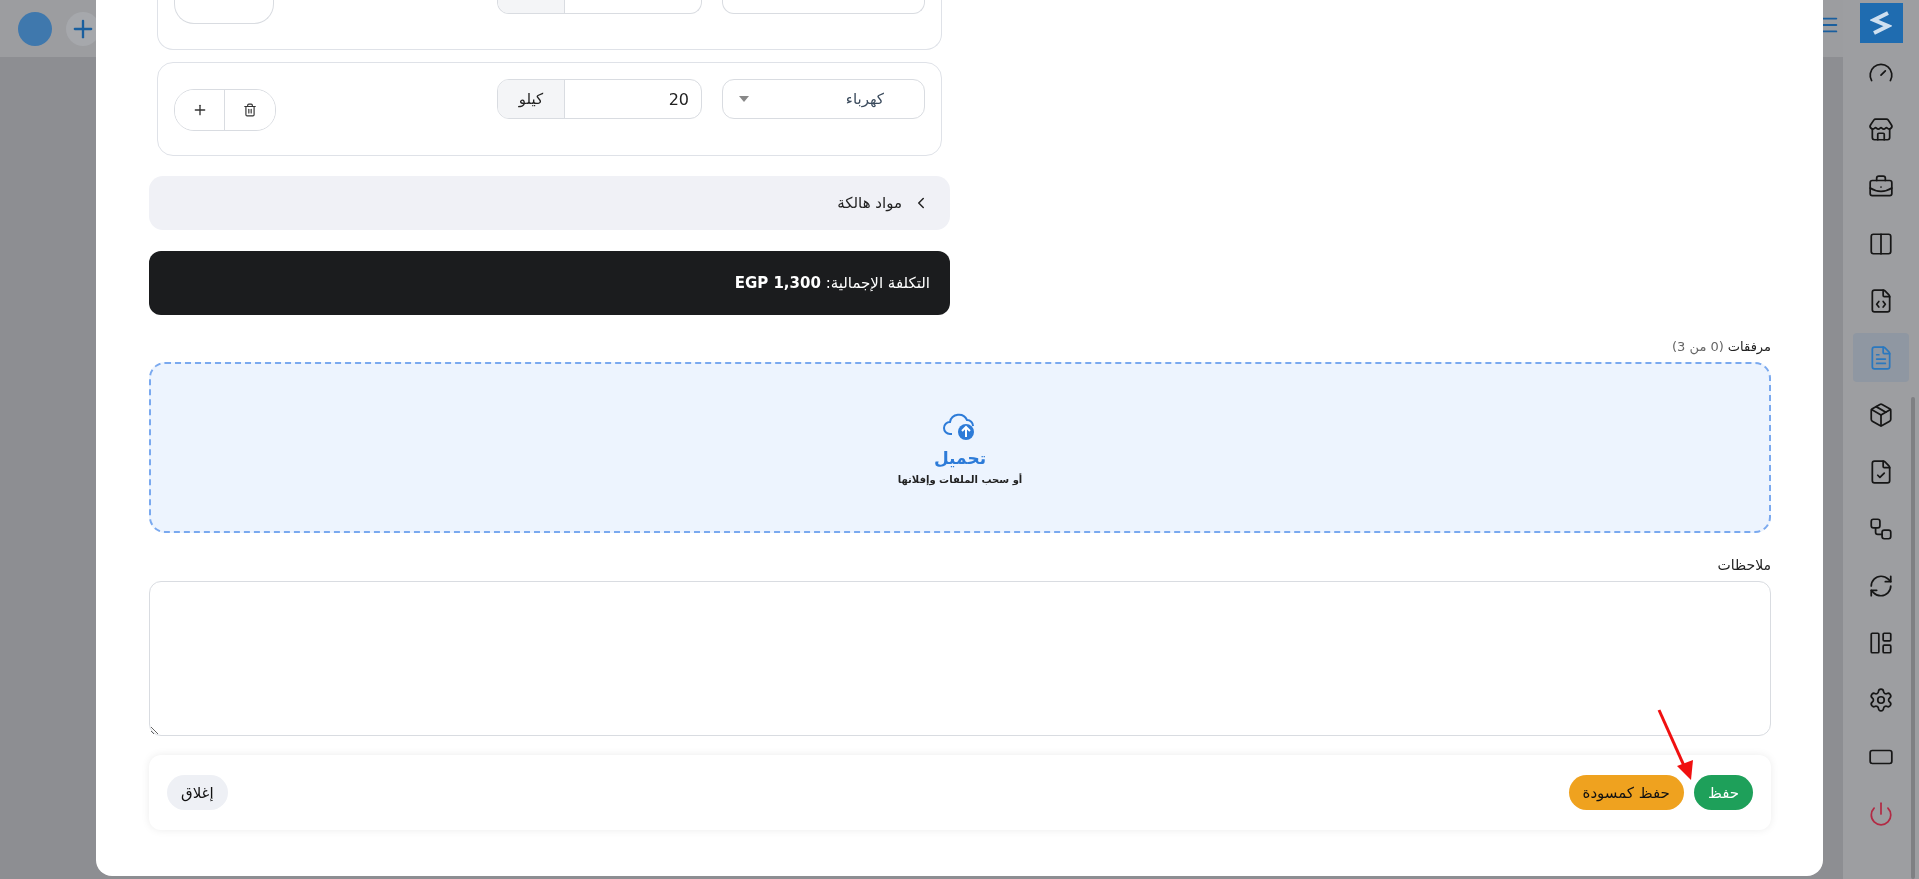 The height and width of the screenshot is (879, 1919). Describe the element at coordinates (744, 99) in the screenshot. I see `caret-icon` at that location.